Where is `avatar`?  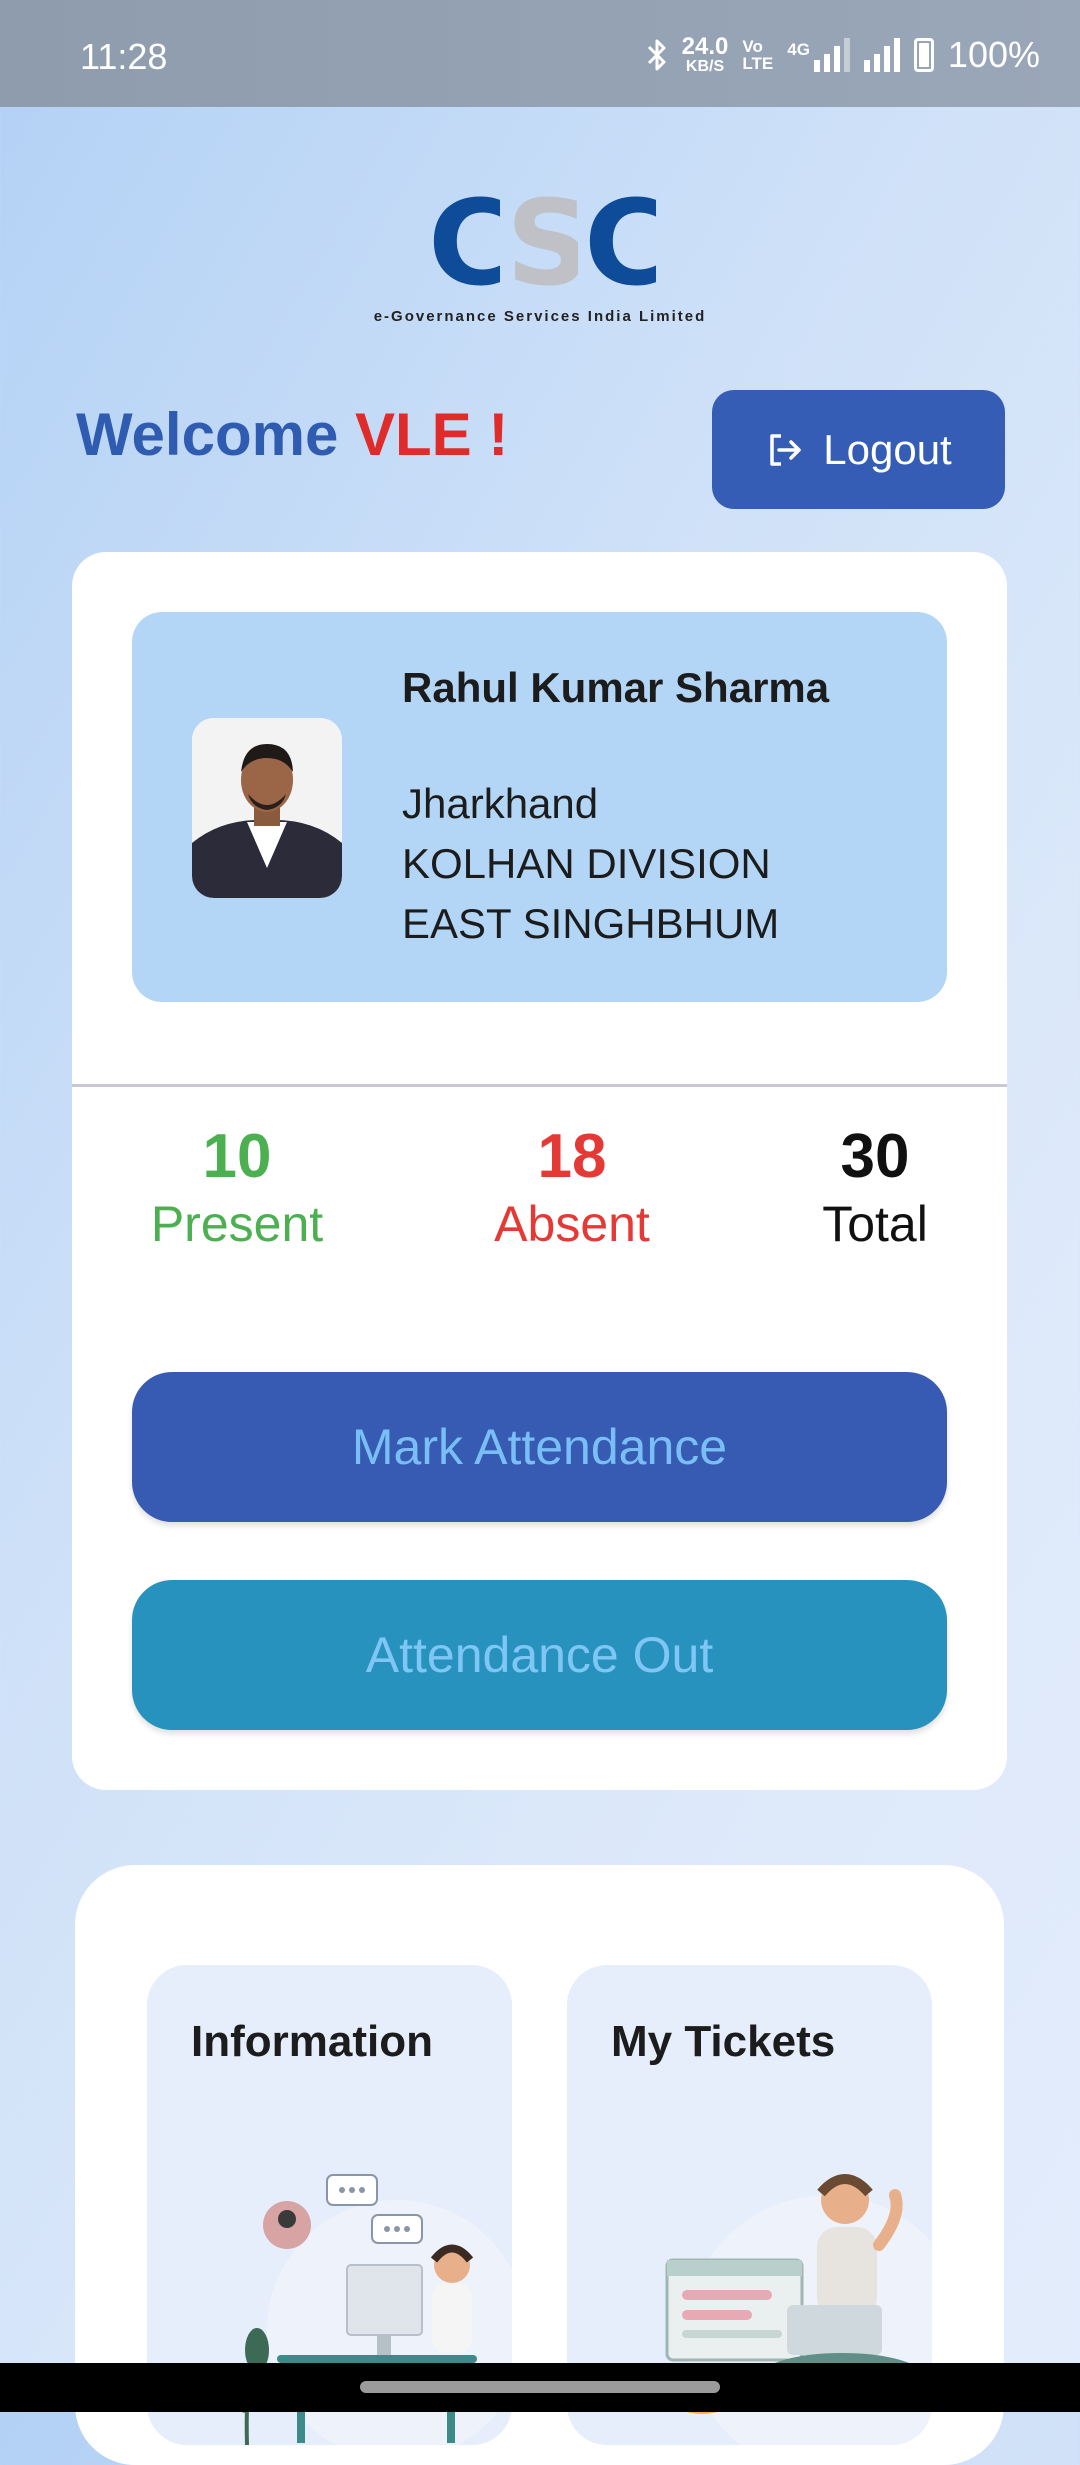 avatar is located at coordinates (267, 808).